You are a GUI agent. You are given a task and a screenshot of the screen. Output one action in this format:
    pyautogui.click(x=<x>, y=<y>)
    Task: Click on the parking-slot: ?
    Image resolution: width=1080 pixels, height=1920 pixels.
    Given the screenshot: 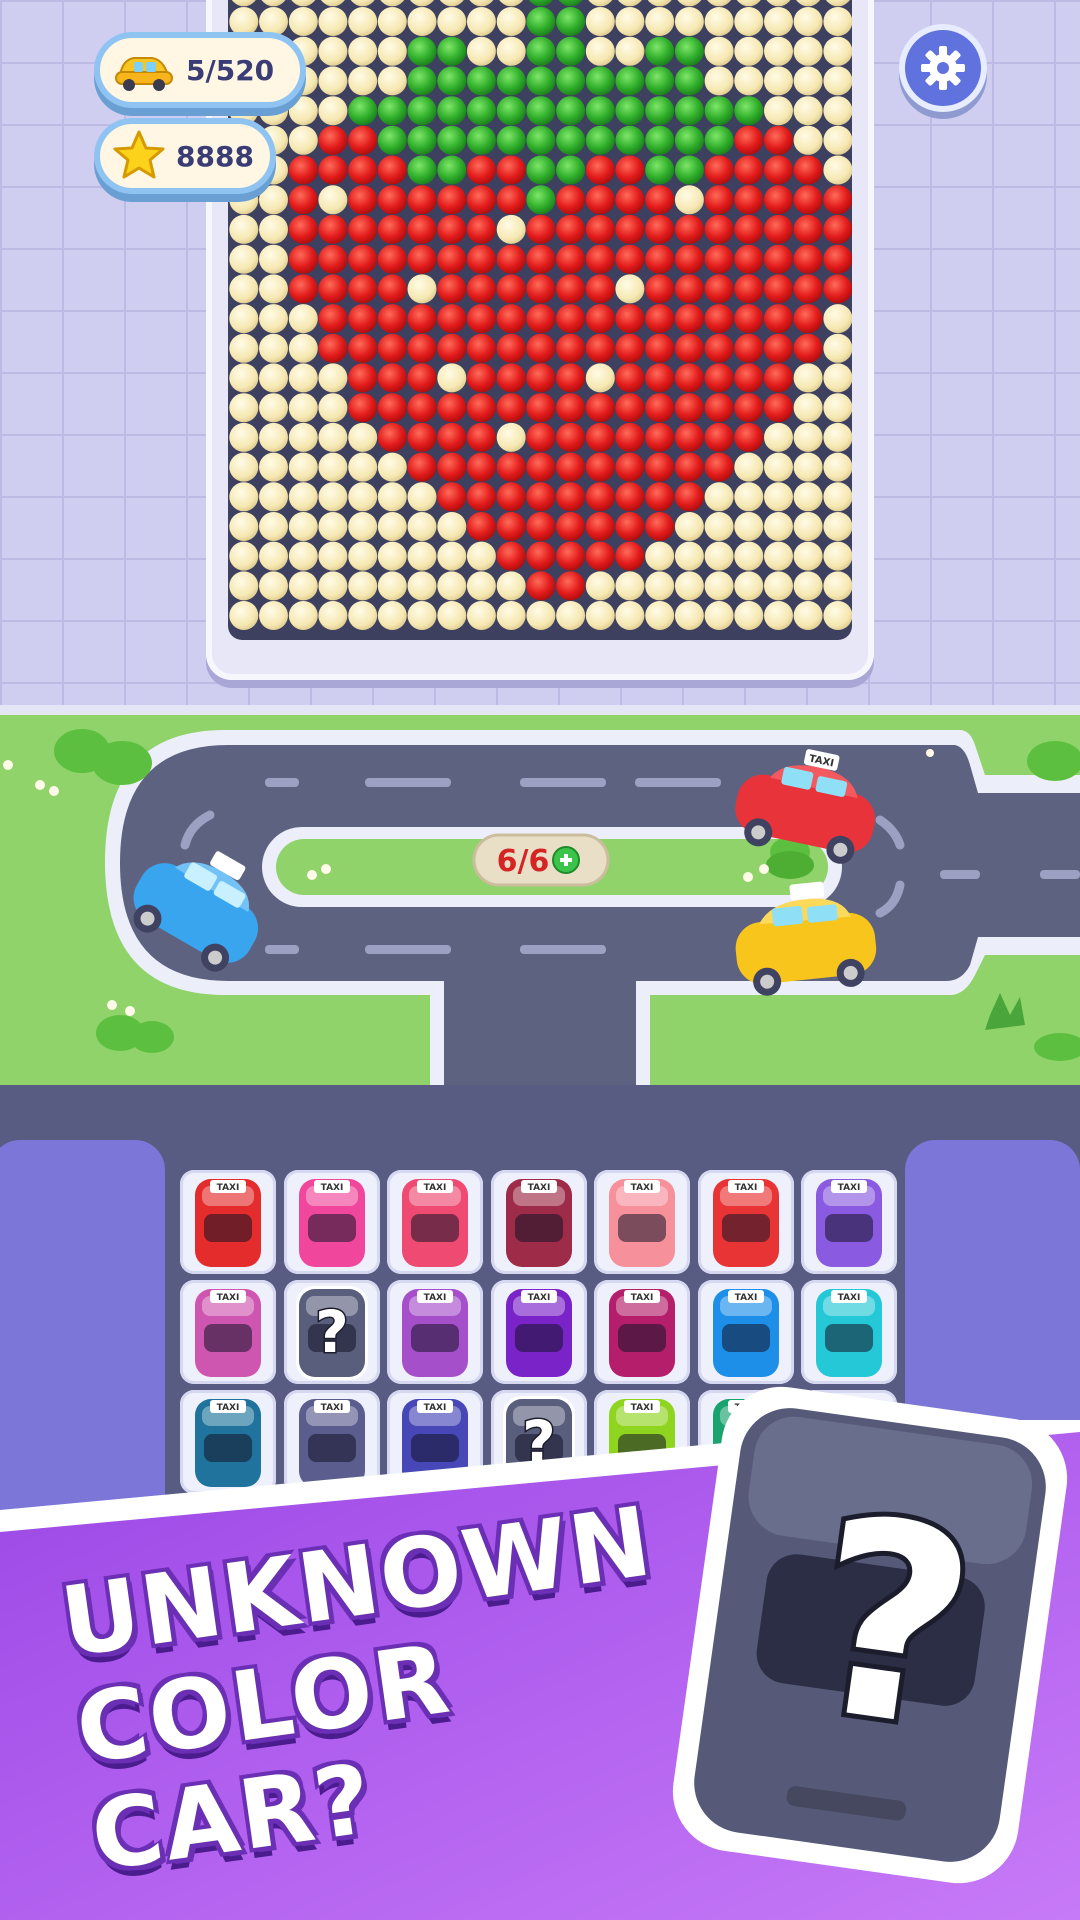 What is the action you would take?
    pyautogui.click(x=331, y=1332)
    